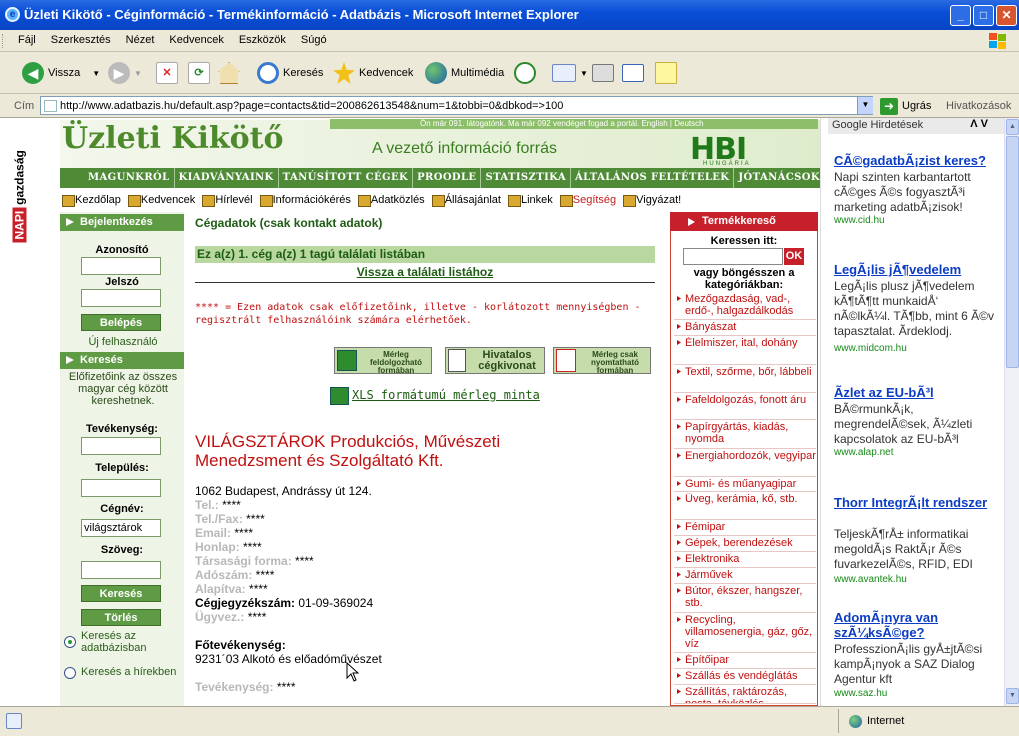 The width and height of the screenshot is (1019, 736). What do you see at coordinates (231, 73) in the screenshot?
I see `home-button` at bounding box center [231, 73].